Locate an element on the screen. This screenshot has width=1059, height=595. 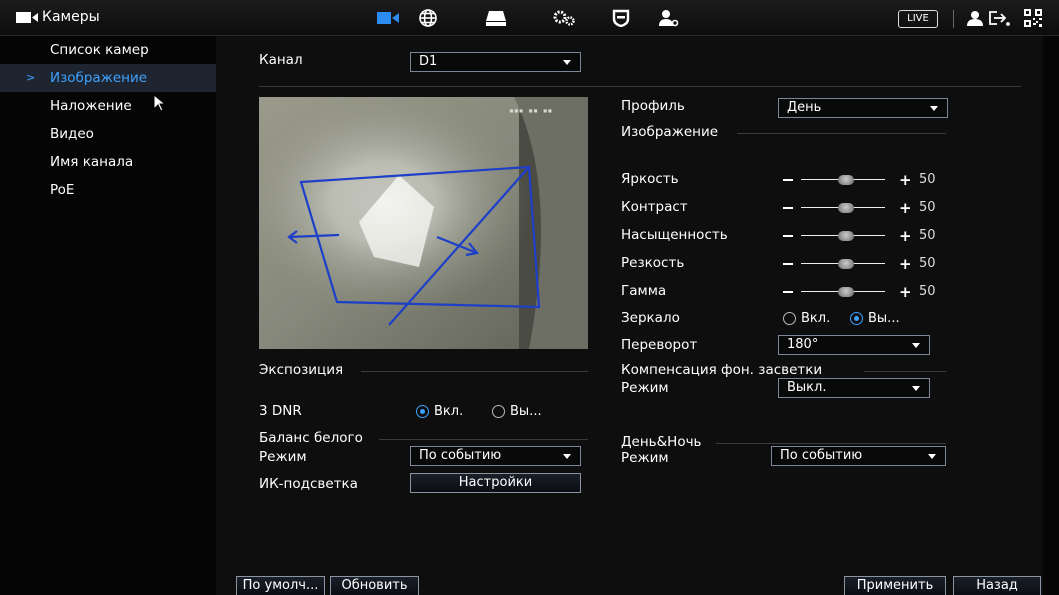
back-button: Назад is located at coordinates (997, 585).